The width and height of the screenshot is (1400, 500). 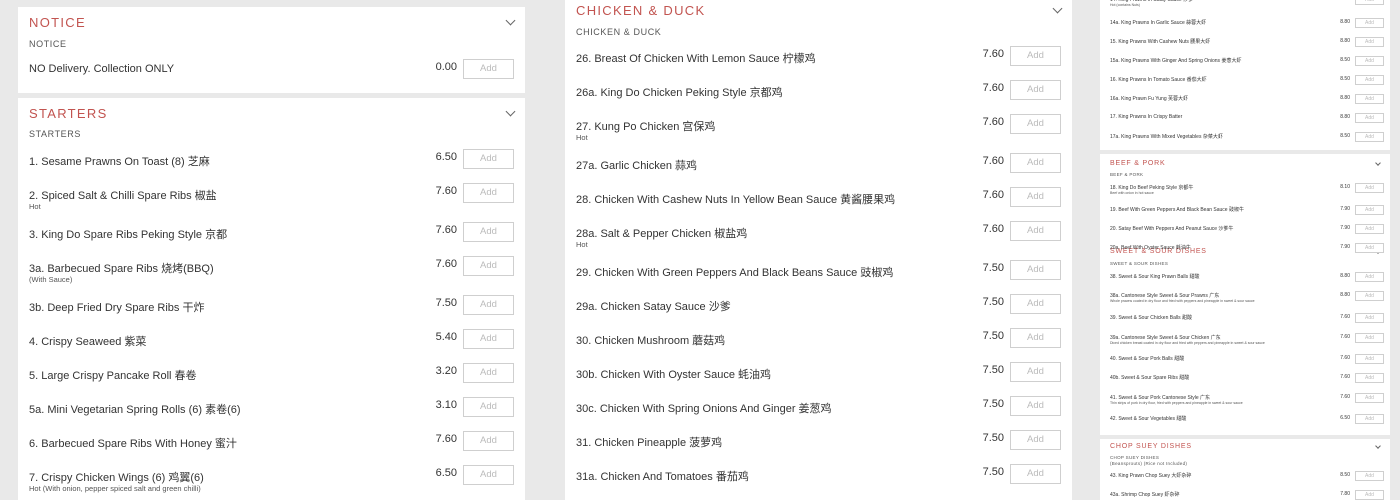 I want to click on menu-item-name: 3a. Barbecued Spare Ribs 烧烤(BBQ), so click(x=121, y=269).